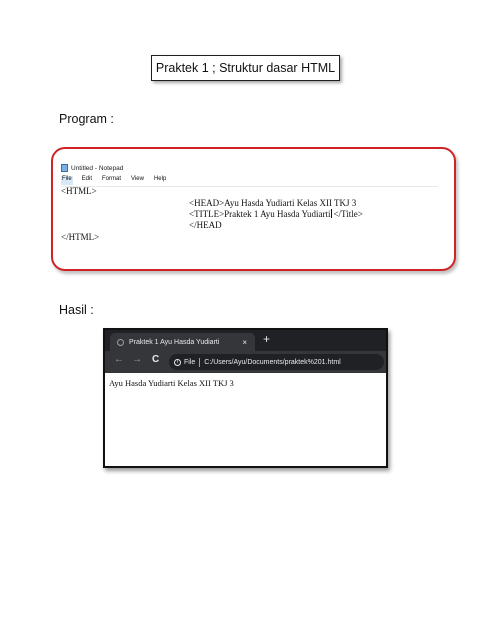  What do you see at coordinates (174, 342) in the screenshot?
I see `tab-title: Praktek 1 Ayu Hasda Yudiarti` at bounding box center [174, 342].